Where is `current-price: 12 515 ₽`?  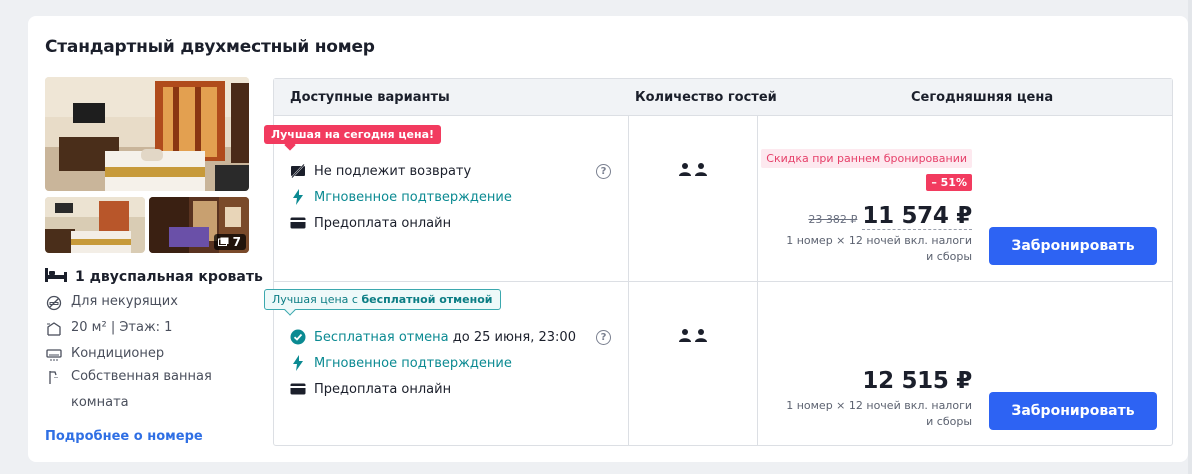
current-price: 12 515 ₽ is located at coordinates (917, 381).